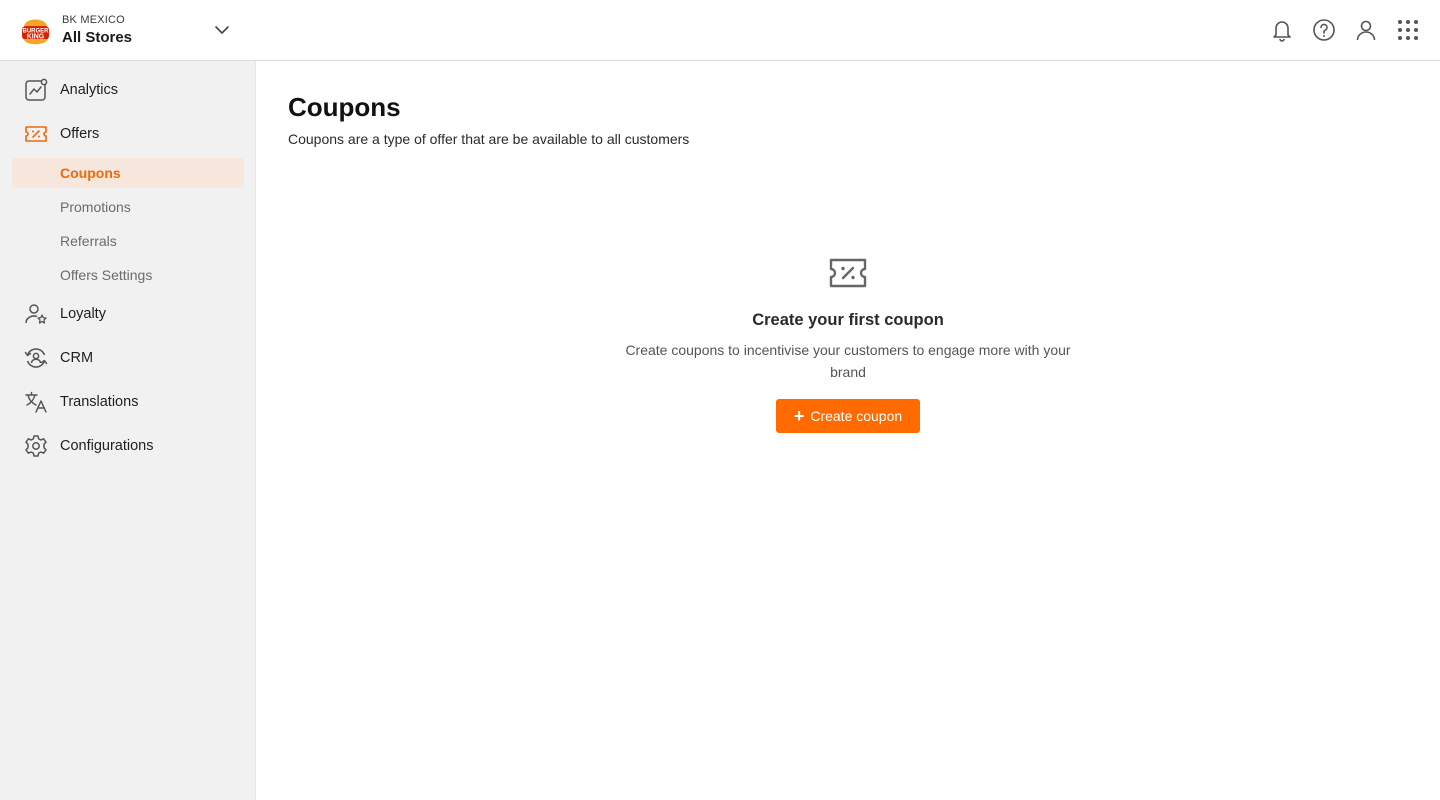  I want to click on sidebar-subitem-label: Promotions, so click(95, 207).